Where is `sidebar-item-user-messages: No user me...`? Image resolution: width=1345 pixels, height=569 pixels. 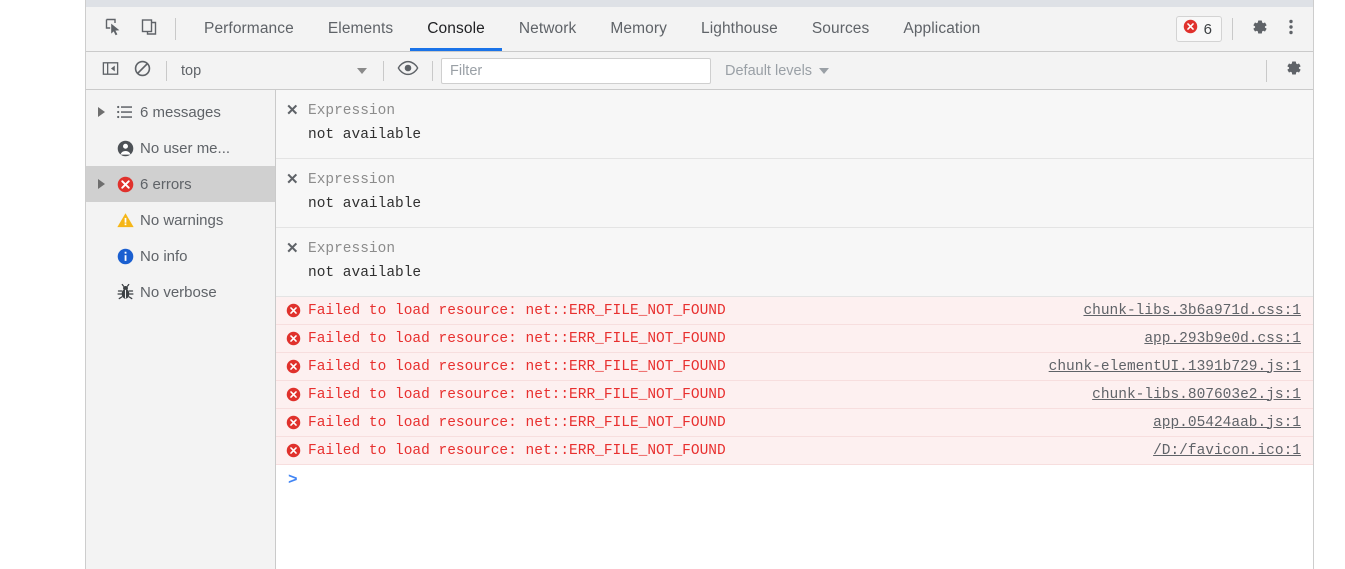
sidebar-item-user-messages: No user me... is located at coordinates (180, 148).